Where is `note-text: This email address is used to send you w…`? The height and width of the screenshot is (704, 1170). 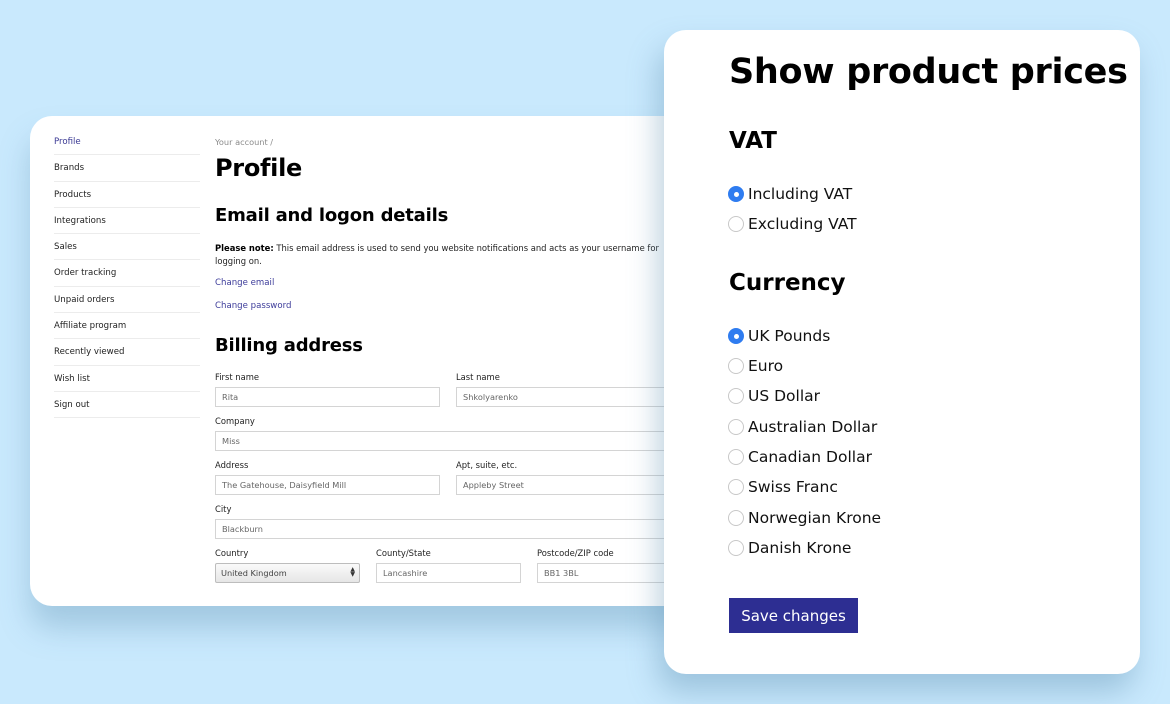 note-text: This email address is used to send you w… is located at coordinates (437, 254).